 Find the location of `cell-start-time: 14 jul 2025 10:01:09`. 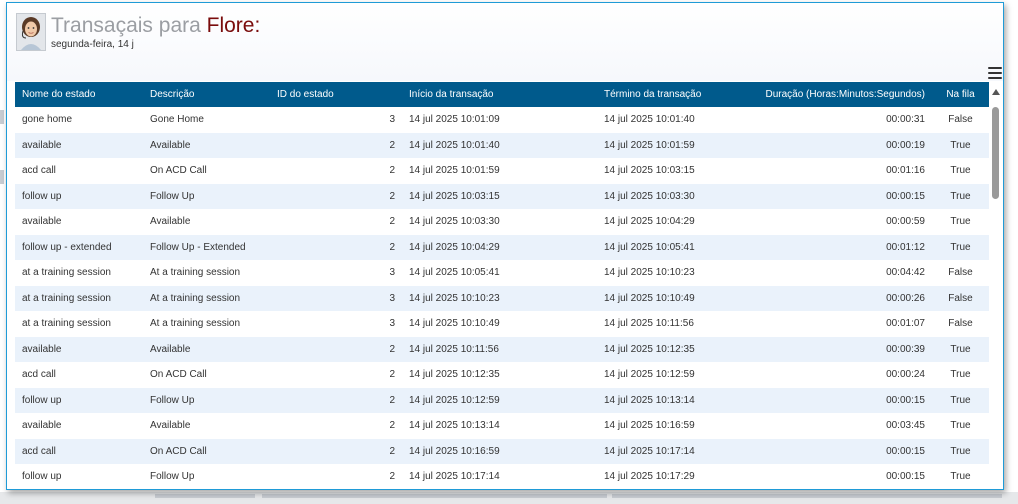

cell-start-time: 14 jul 2025 10:01:09 is located at coordinates (454, 120).